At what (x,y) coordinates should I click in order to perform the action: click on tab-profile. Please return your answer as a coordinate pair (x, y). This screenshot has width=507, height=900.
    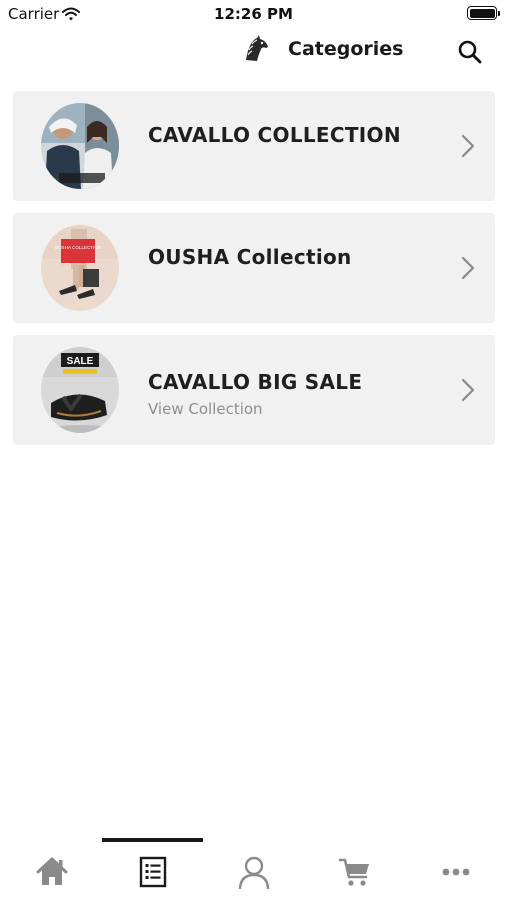
    Looking at the image, I should click on (253, 872).